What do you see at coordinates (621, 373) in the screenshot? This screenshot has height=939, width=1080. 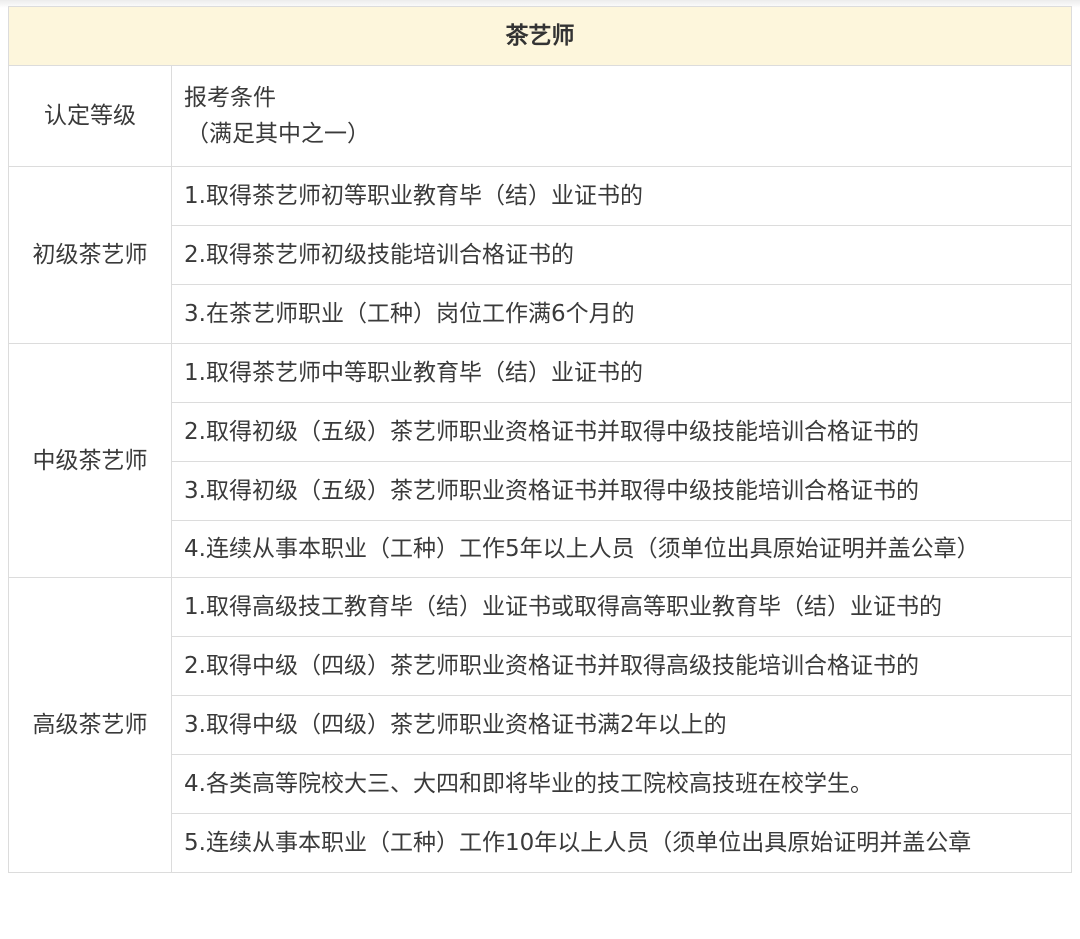 I see `condition-item: 1.取得茶艺师中等职业教育毕（结）业证书的` at bounding box center [621, 373].